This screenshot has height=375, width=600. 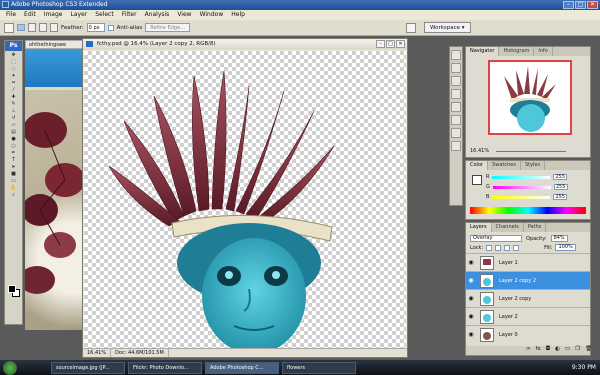 What do you see at coordinates (447, 27) in the screenshot?
I see `workspace-dropdown: Workspace ▾` at bounding box center [447, 27].